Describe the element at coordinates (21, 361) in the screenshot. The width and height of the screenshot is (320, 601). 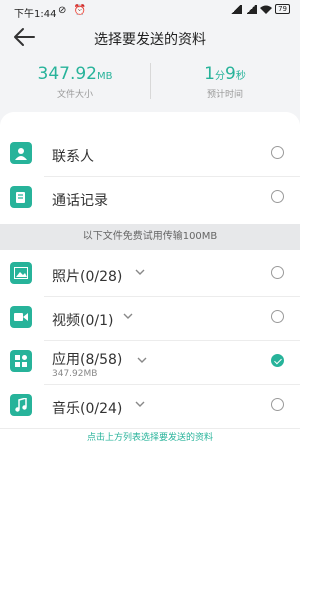
I see `app-icon` at that location.